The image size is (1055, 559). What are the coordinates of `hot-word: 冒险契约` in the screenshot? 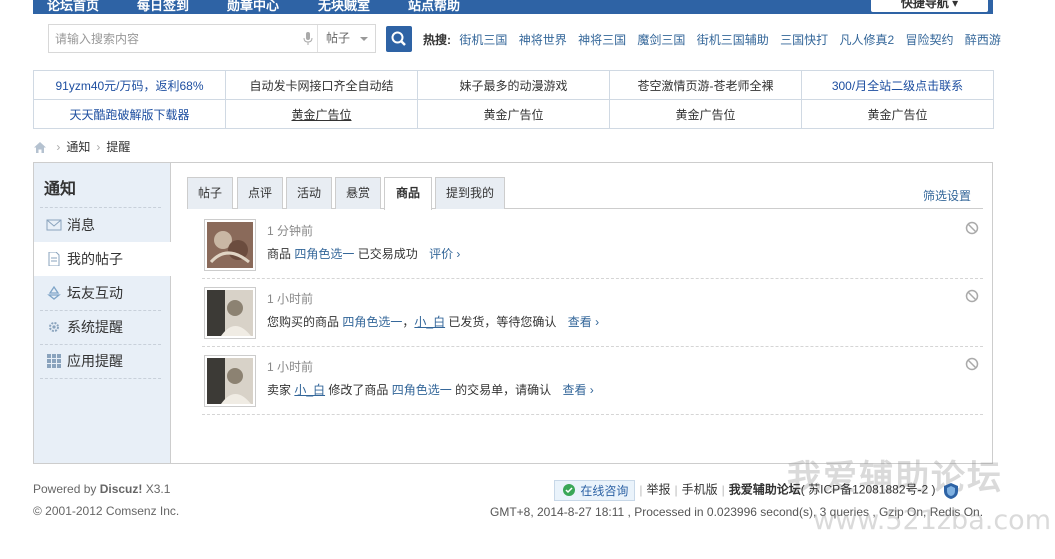 It's located at (930, 40).